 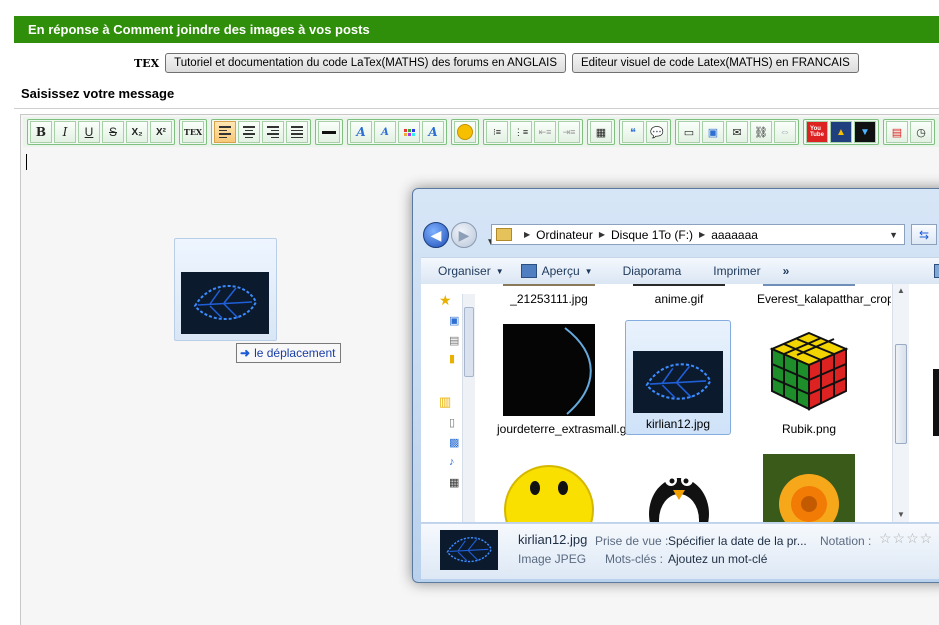 I want to click on align-right-button, so click(x=273, y=132).